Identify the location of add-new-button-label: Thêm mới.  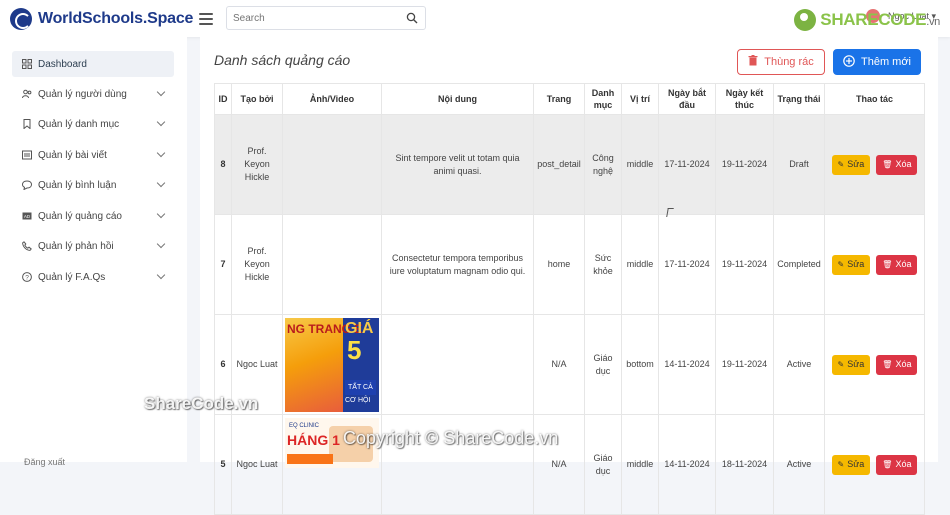
(886, 62).